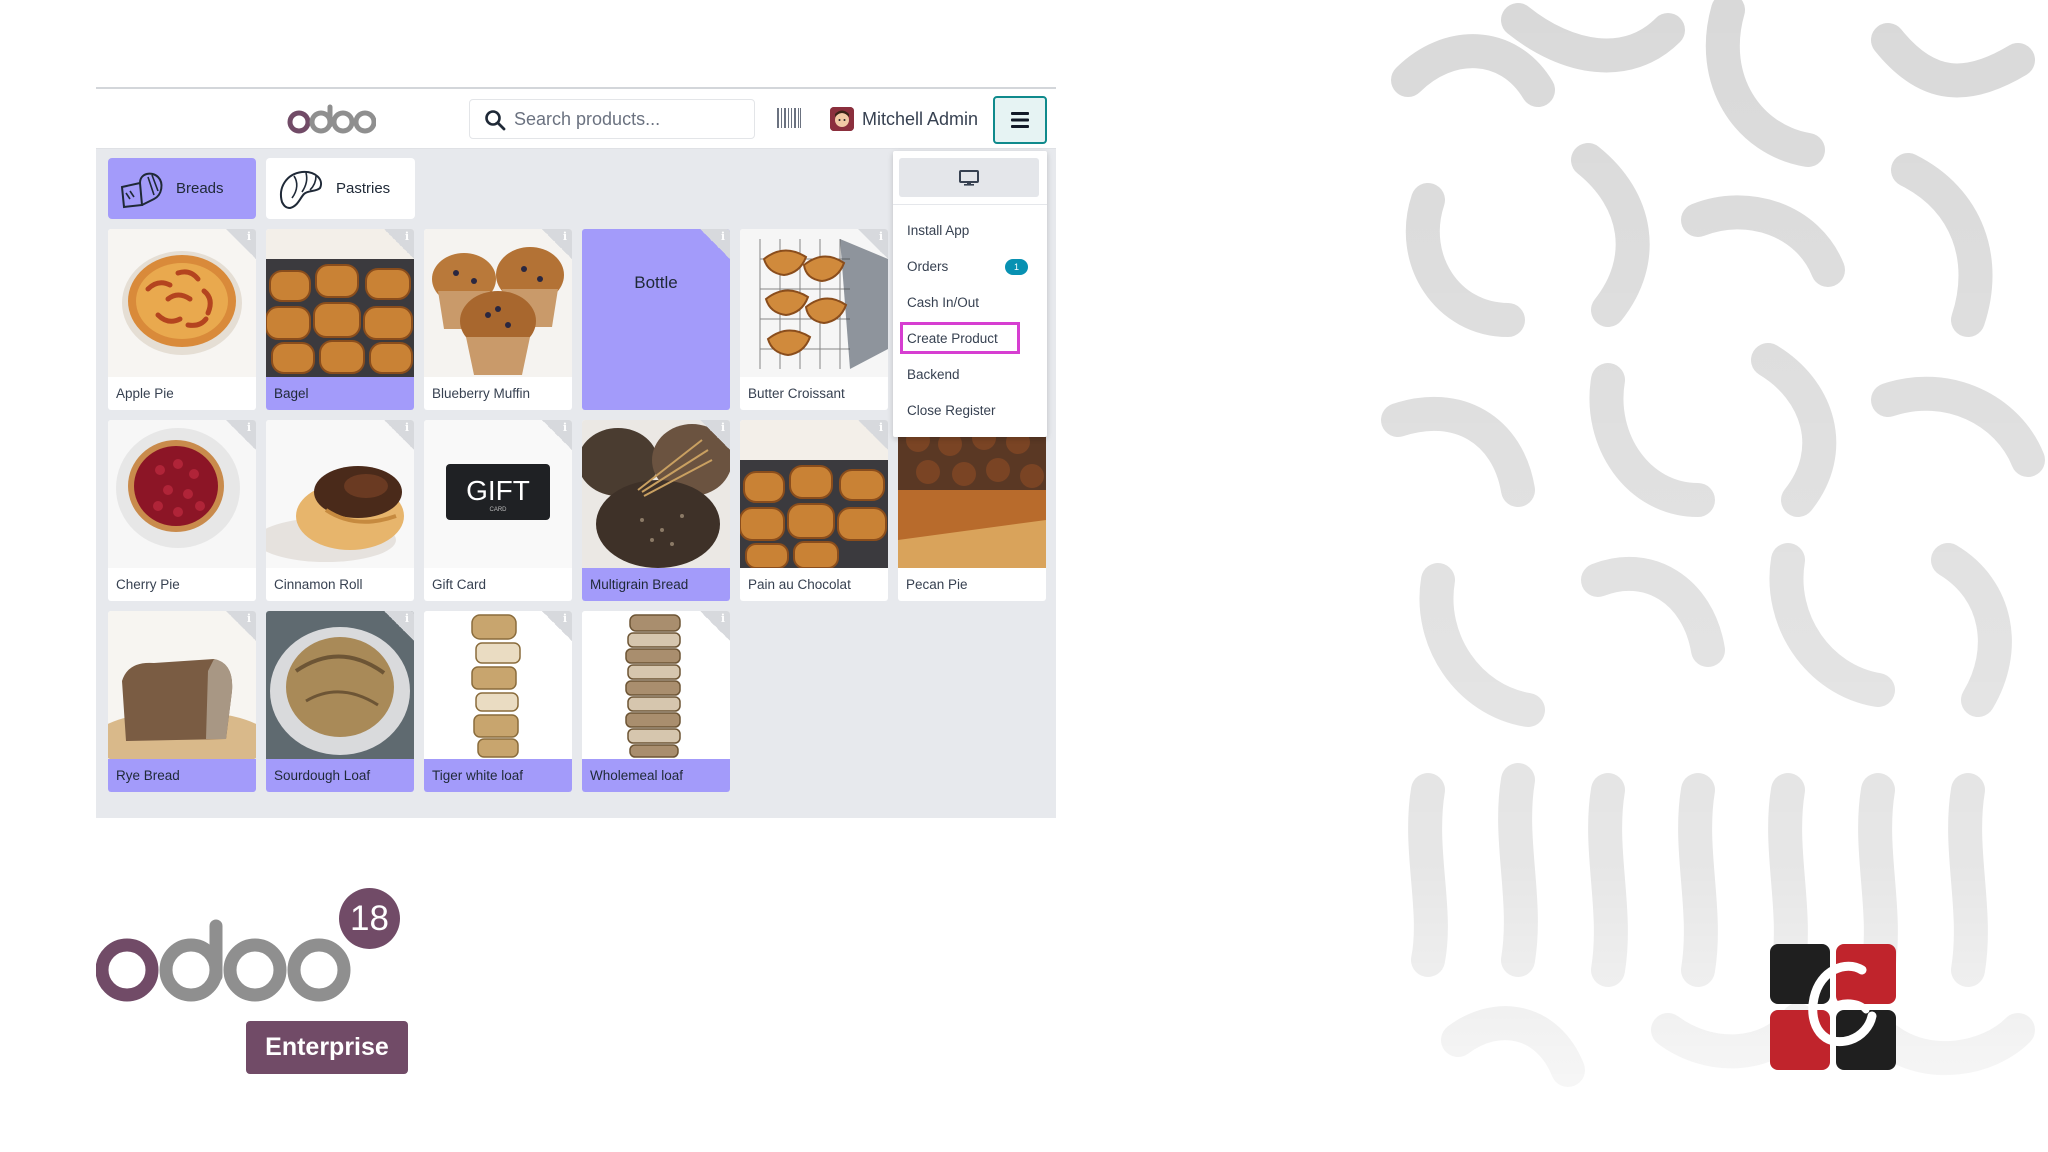 The width and height of the screenshot is (2048, 1152). Describe the element at coordinates (943, 302) in the screenshot. I see `menu-item-label: Cash In/Out` at that location.